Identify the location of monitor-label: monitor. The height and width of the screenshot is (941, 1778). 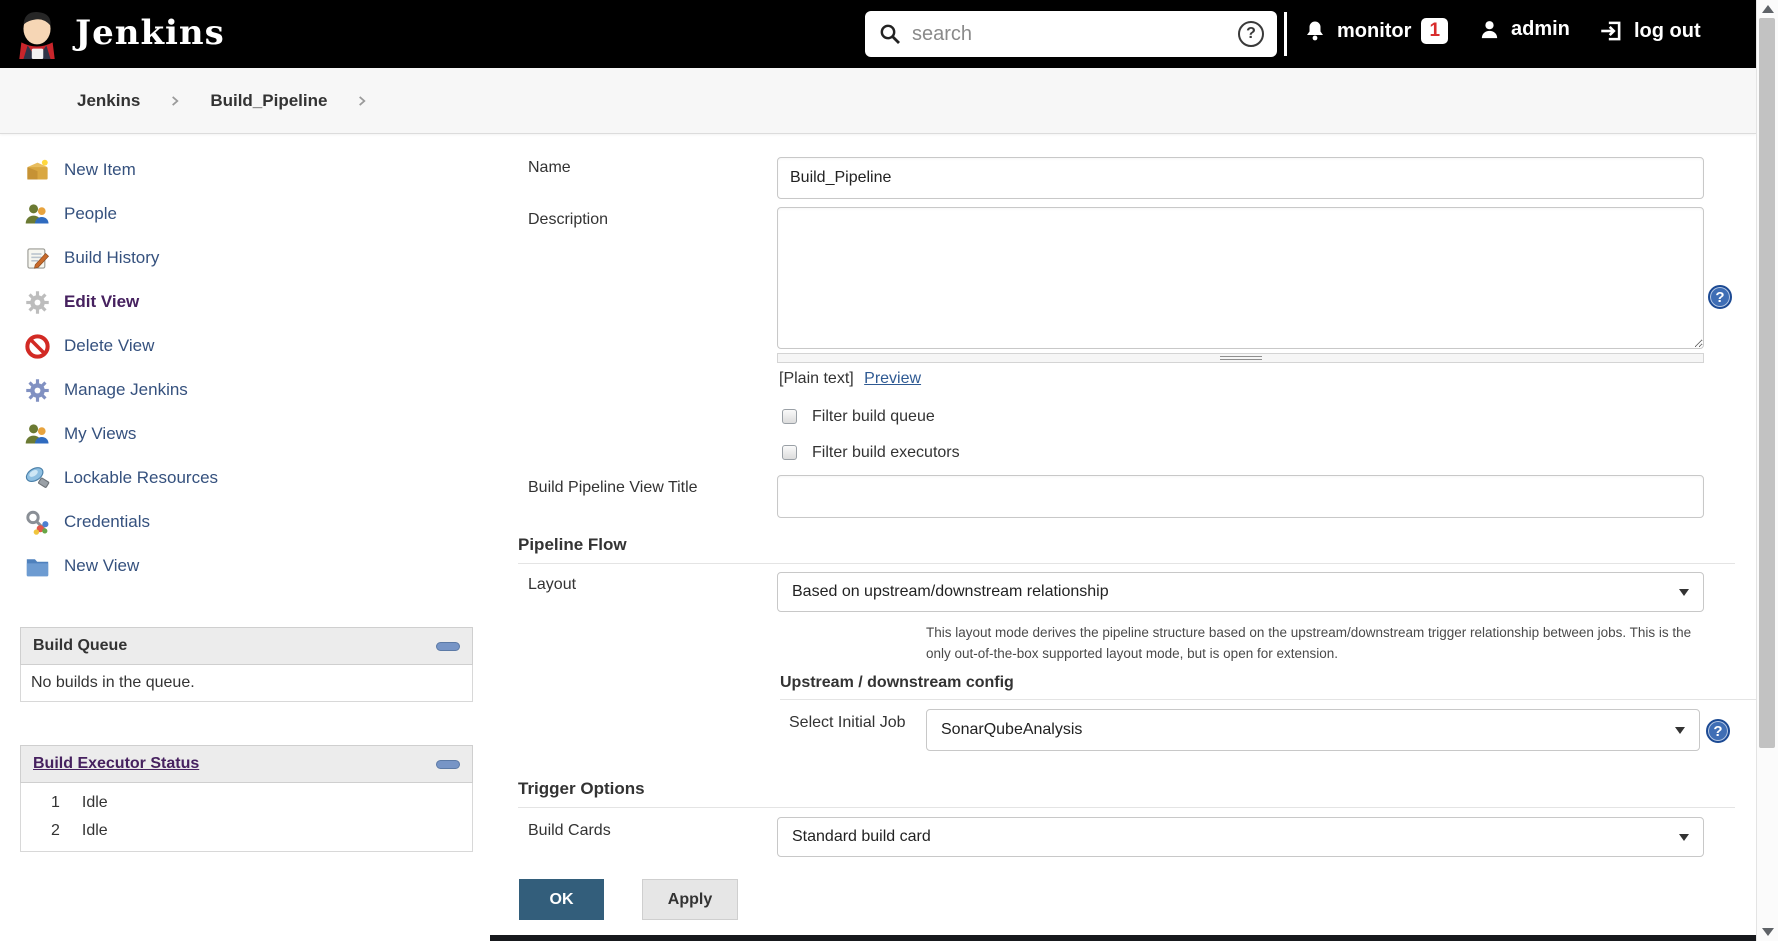
(1374, 30).